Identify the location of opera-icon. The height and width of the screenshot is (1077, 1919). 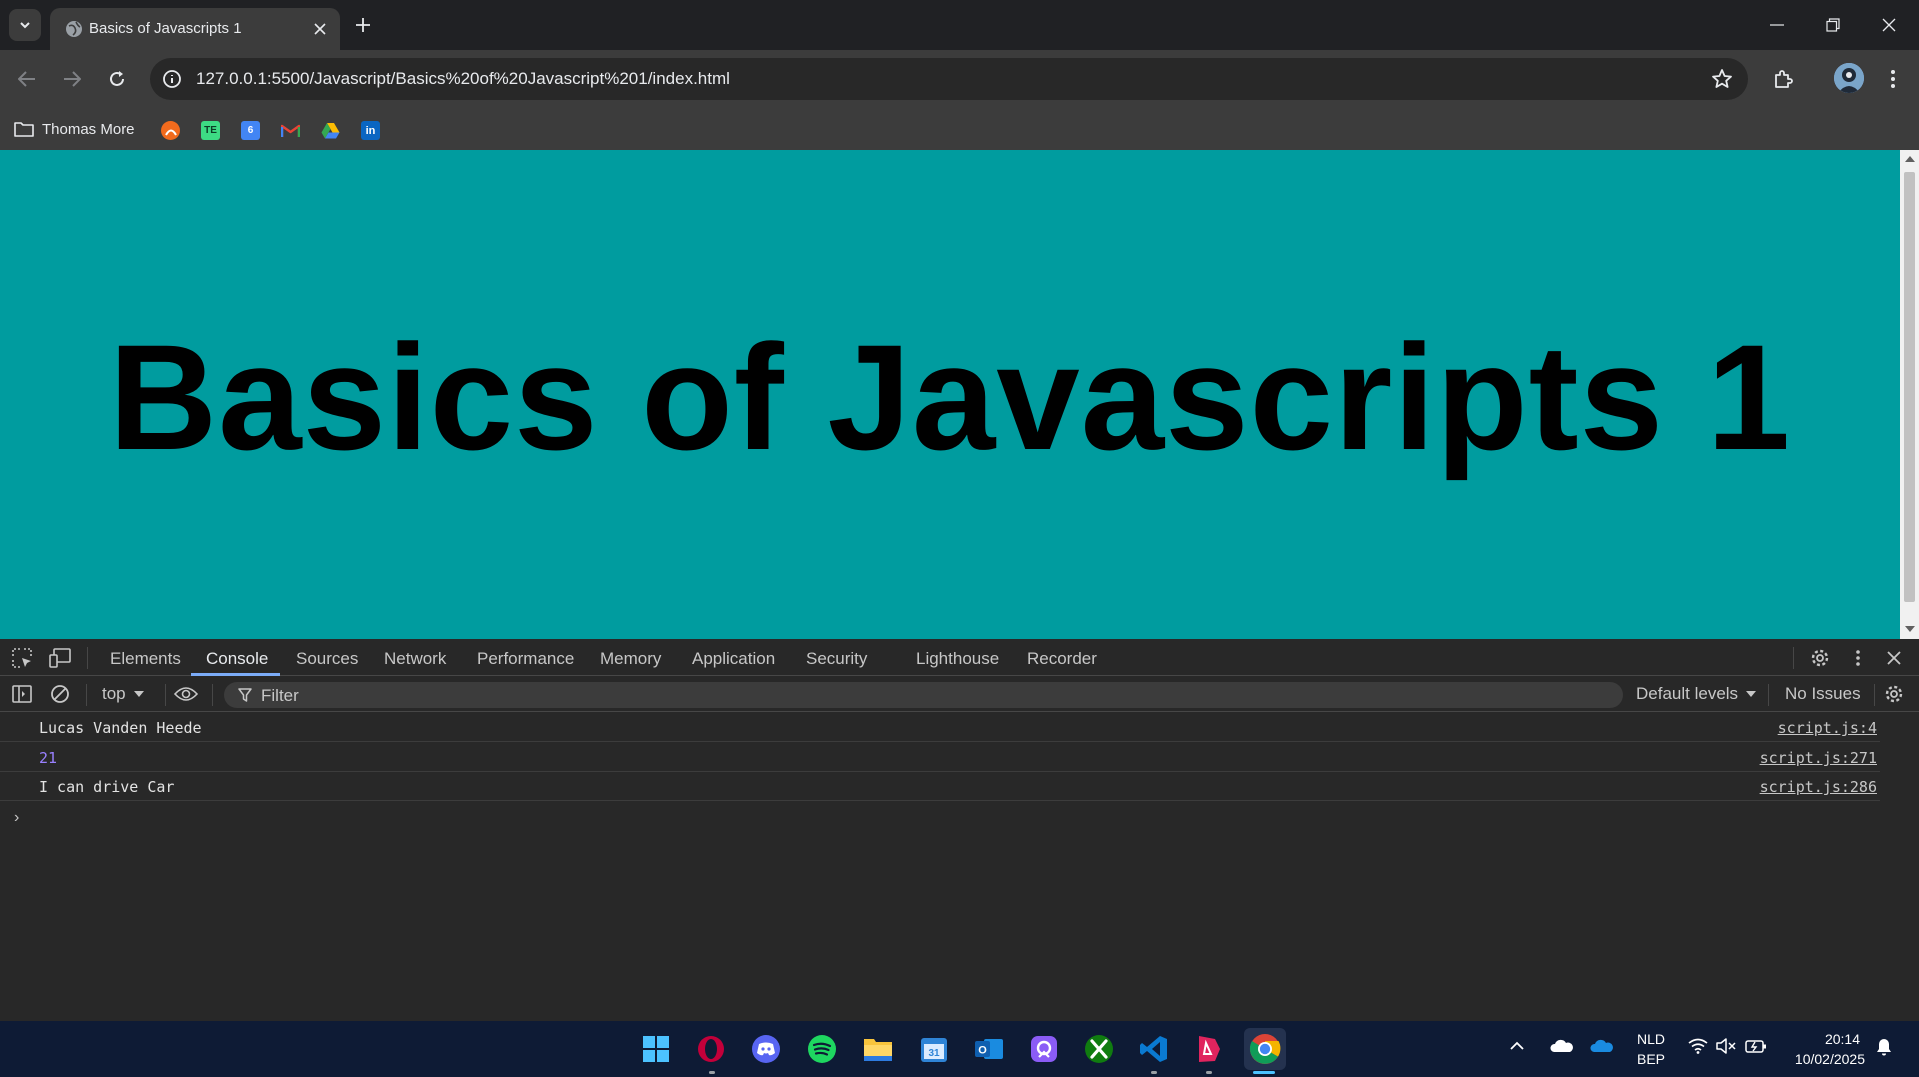
(711, 1049).